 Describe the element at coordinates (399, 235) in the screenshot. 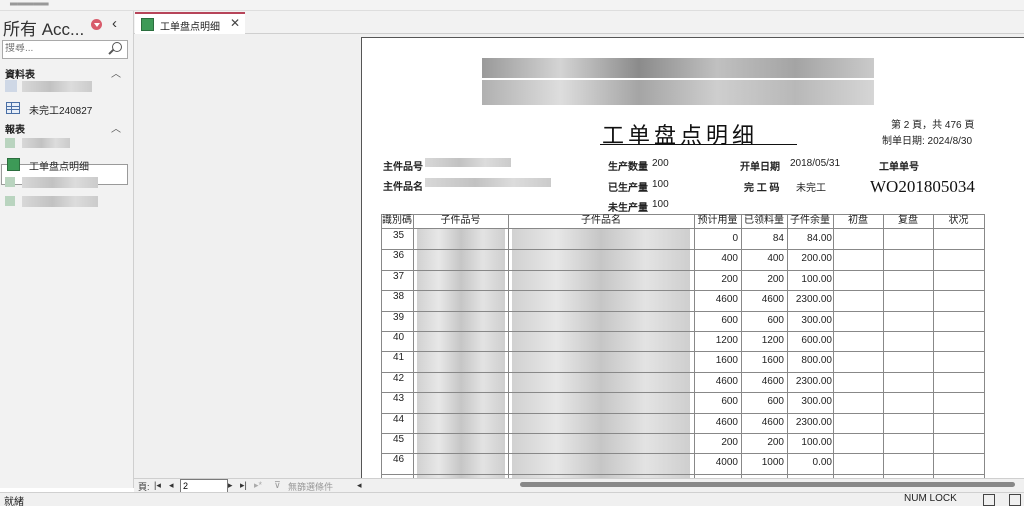

I see `cell-id: 35` at that location.